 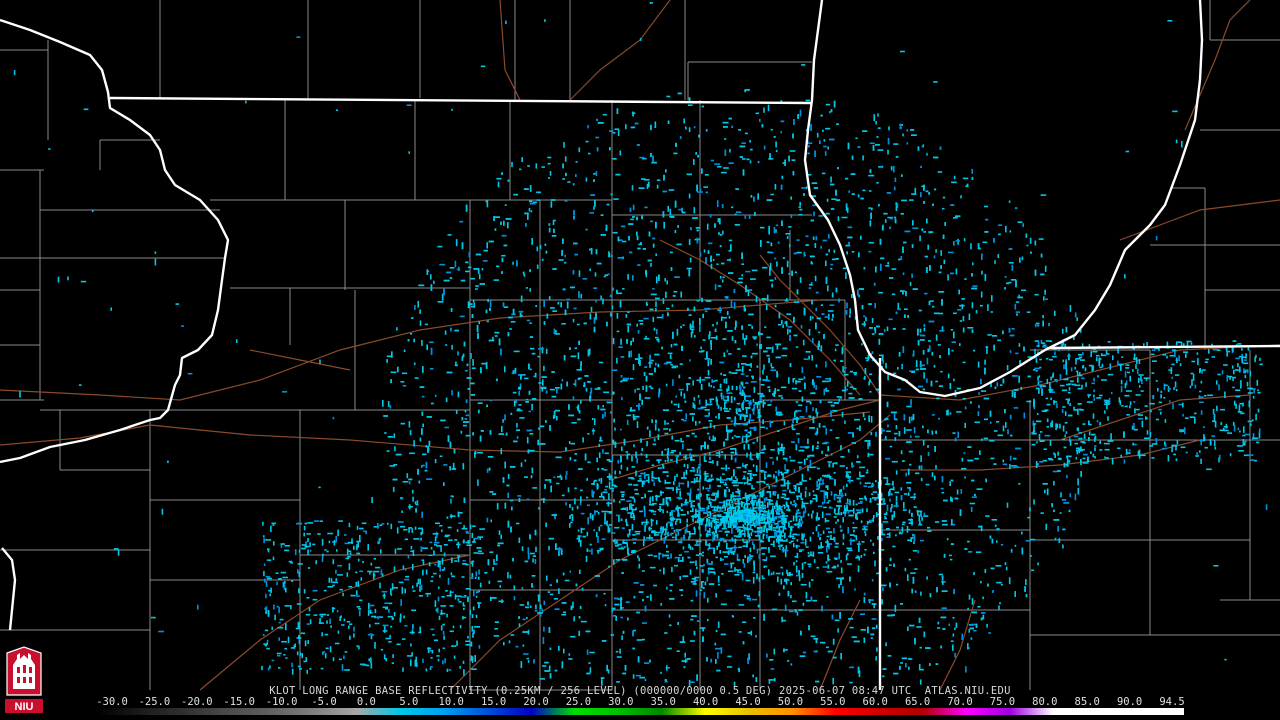 What do you see at coordinates (833, 702) in the screenshot?
I see `colorbar-tick-label: 55.0` at bounding box center [833, 702].